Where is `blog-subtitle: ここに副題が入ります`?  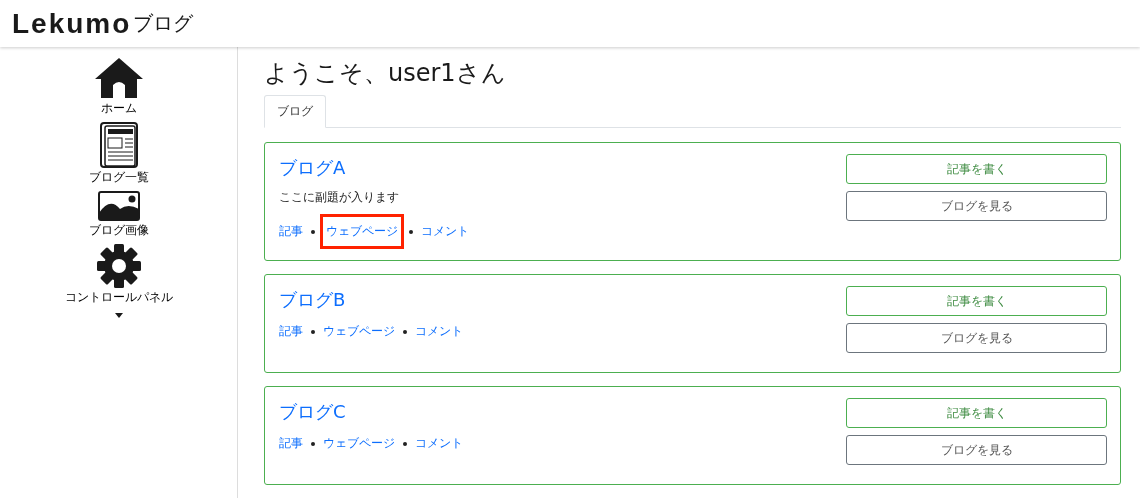 blog-subtitle: ここに副題が入ります is located at coordinates (339, 197).